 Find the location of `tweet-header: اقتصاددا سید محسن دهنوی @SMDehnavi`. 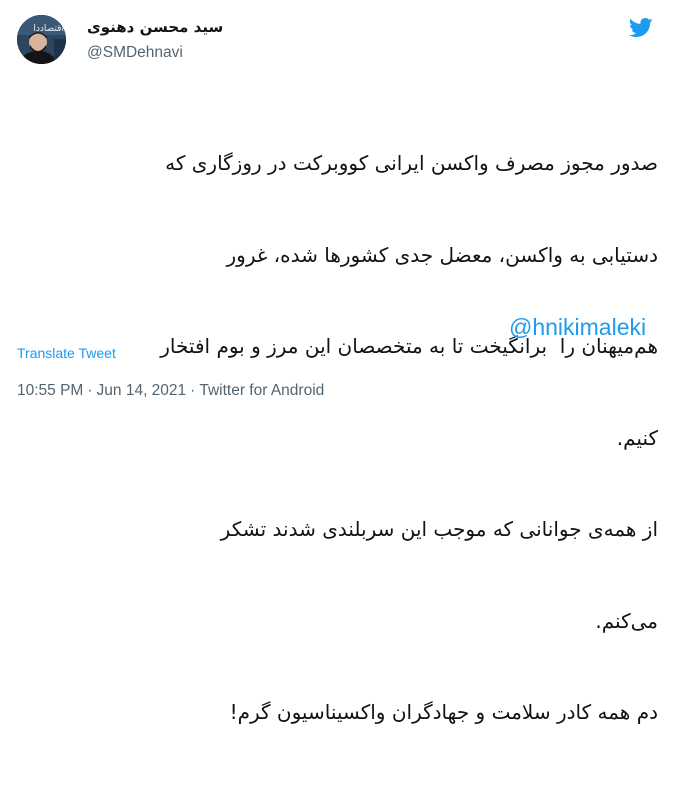

tweet-header: اقتصاددا سید محسن دهنوی @SMDehnavi is located at coordinates (340, 40).